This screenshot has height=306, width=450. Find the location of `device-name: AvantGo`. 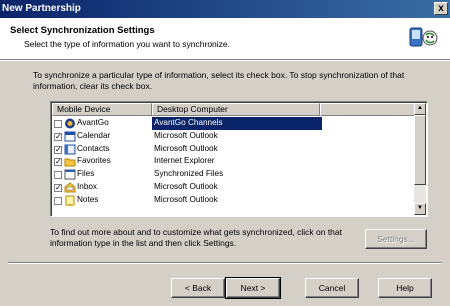

device-name: AvantGo is located at coordinates (93, 122).